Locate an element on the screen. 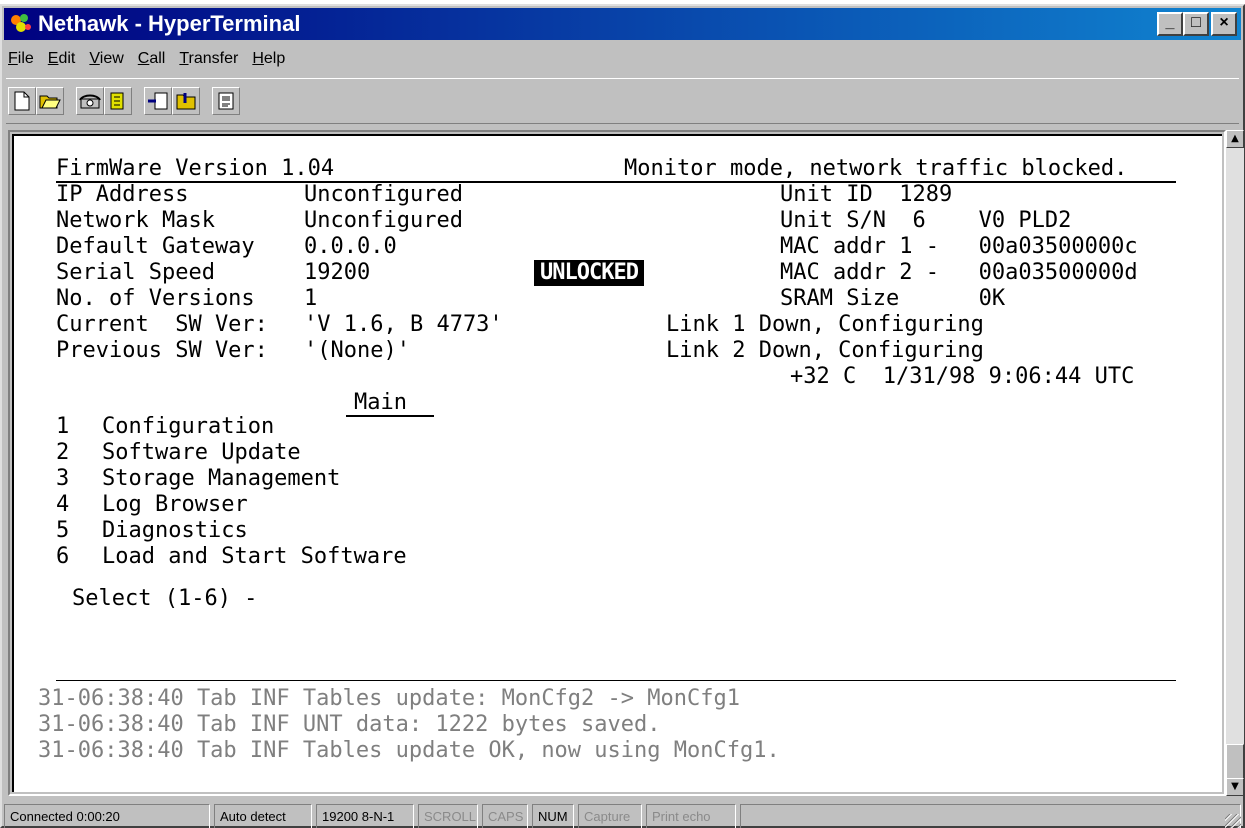  previous-sw-version-value: '(None)' is located at coordinates (357, 350).